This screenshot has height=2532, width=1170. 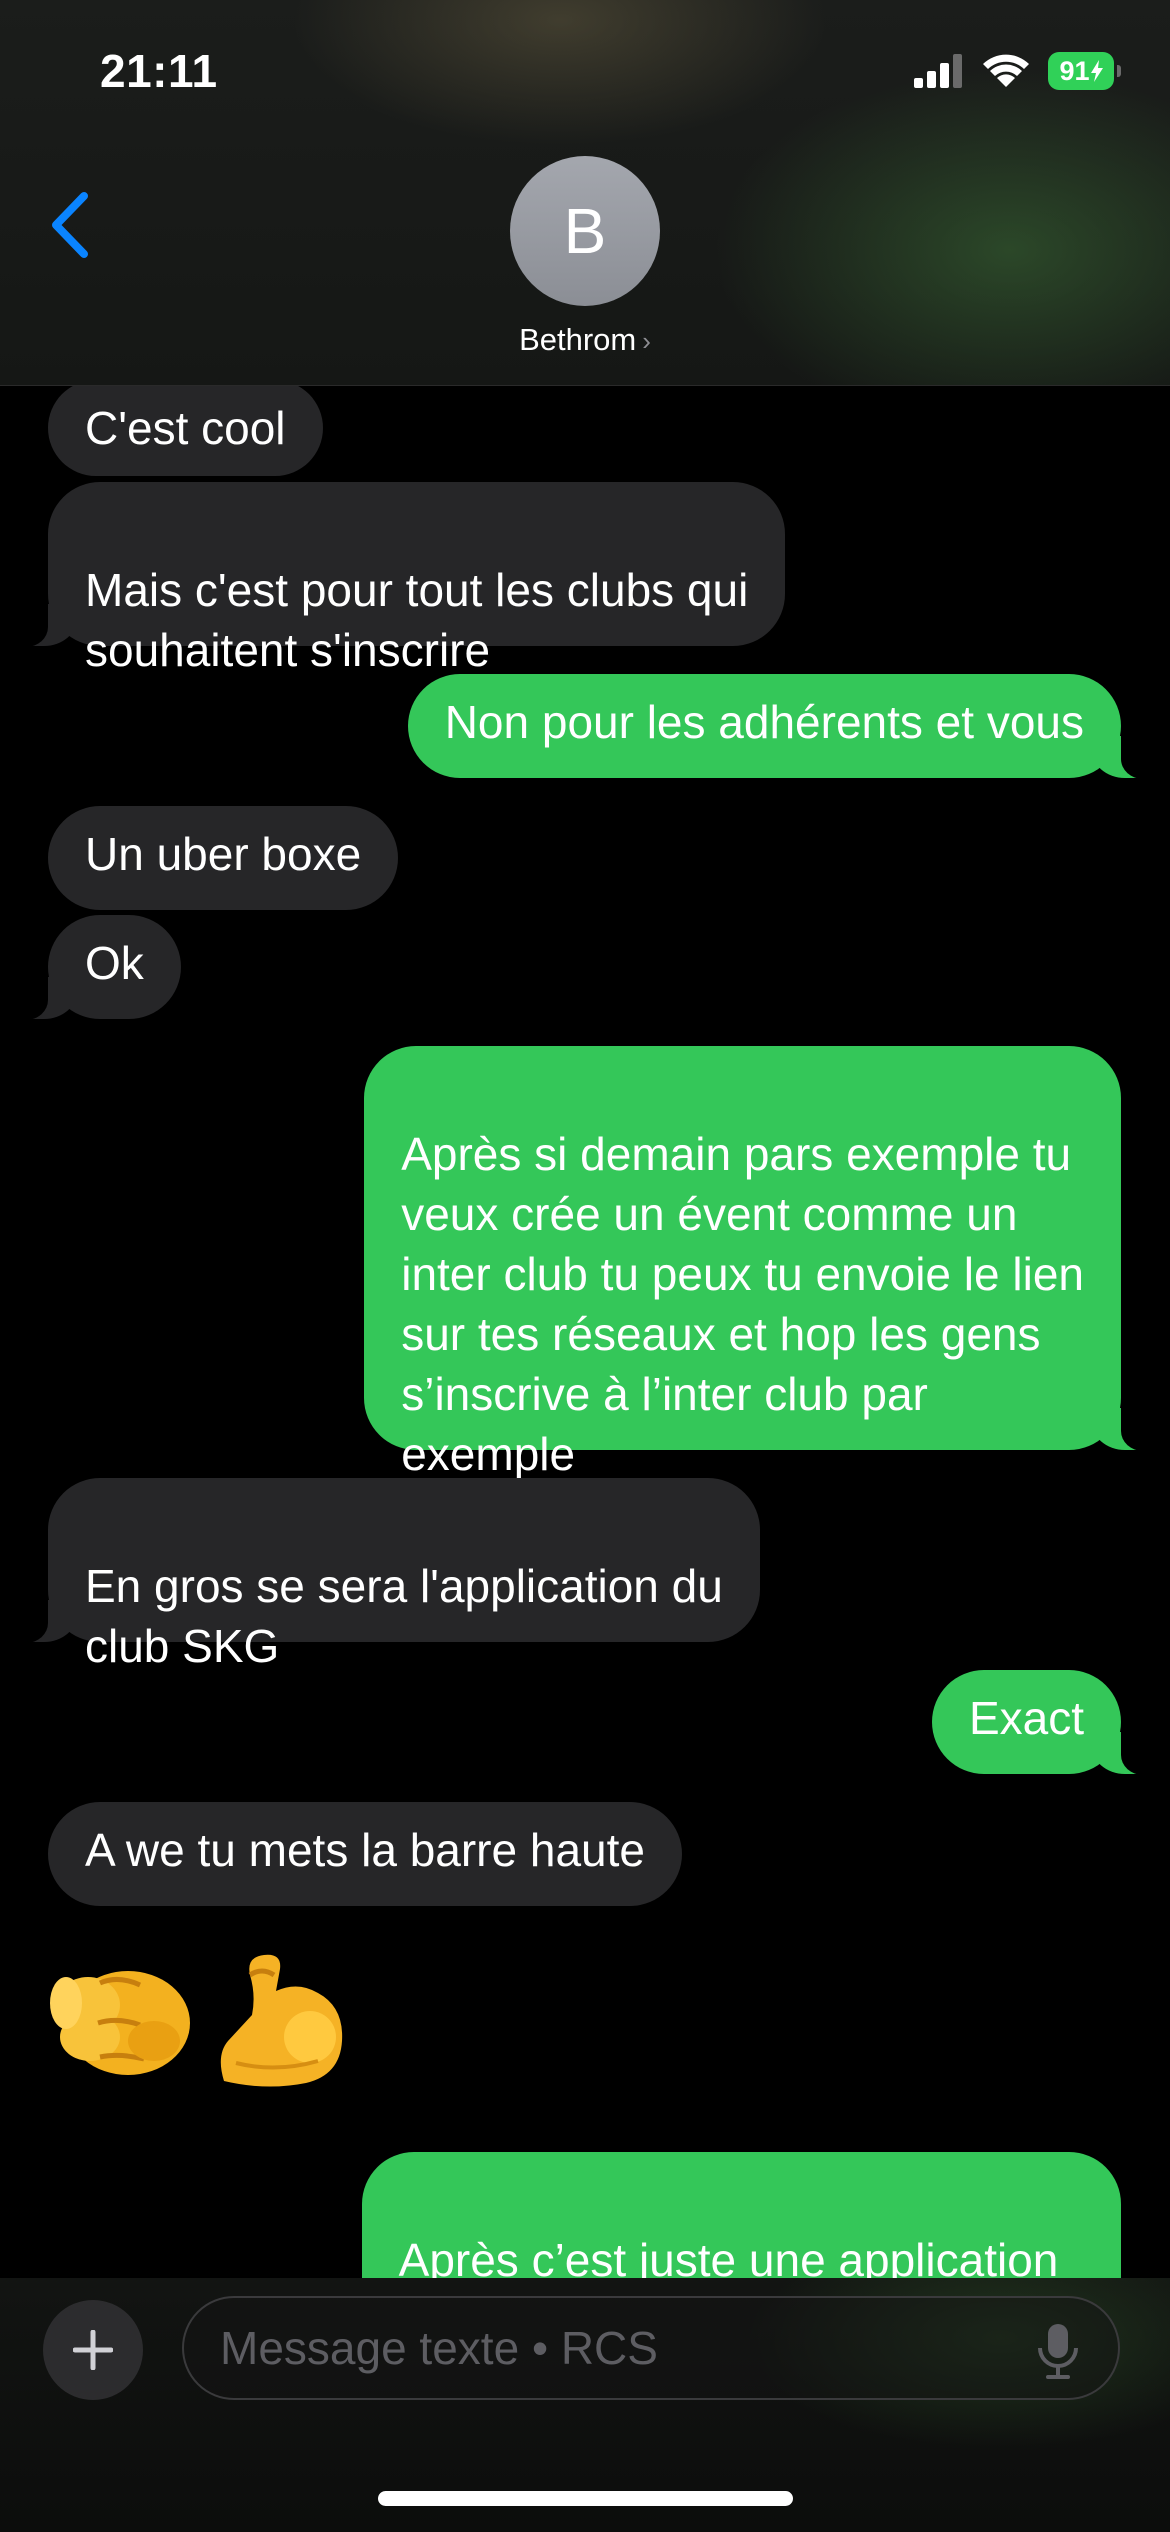 I want to click on chevron-left-icon, so click(x=70, y=225).